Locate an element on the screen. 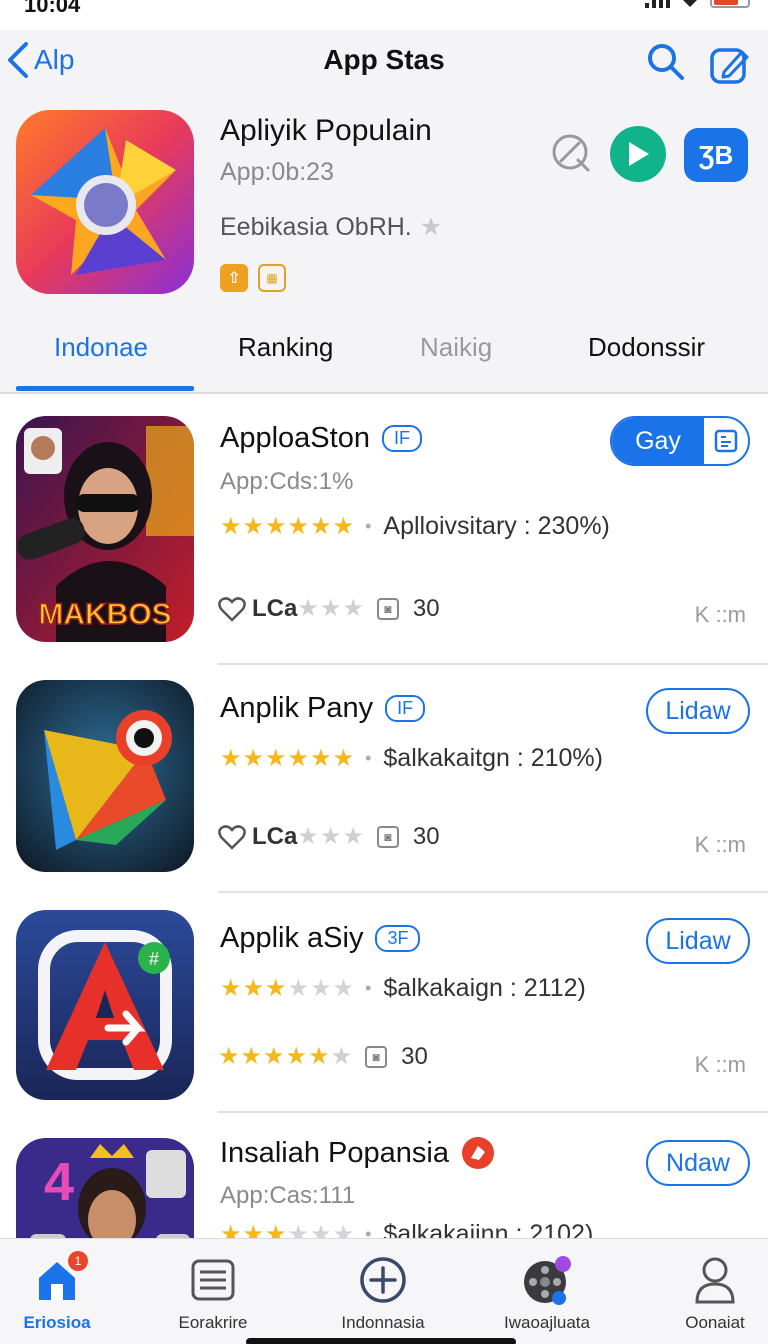 The width and height of the screenshot is (768, 1344). tabbar-item-add: Indonnasia is located at coordinates (383, 1293).